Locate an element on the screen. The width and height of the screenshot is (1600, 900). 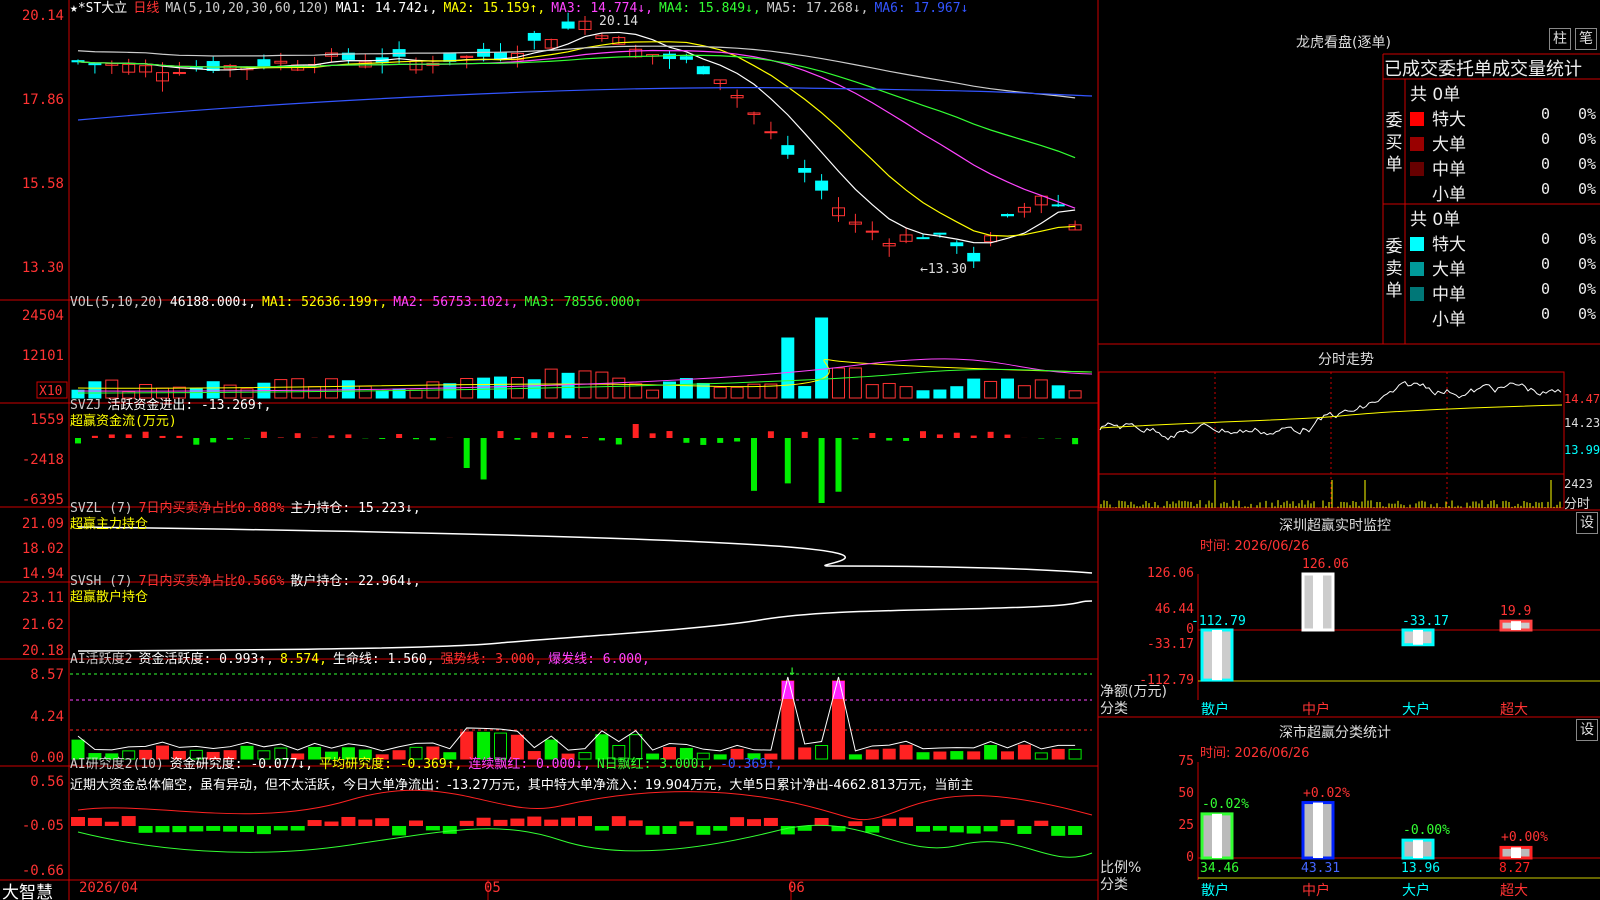
buy-row: 特大 is located at coordinates (1438, 117).